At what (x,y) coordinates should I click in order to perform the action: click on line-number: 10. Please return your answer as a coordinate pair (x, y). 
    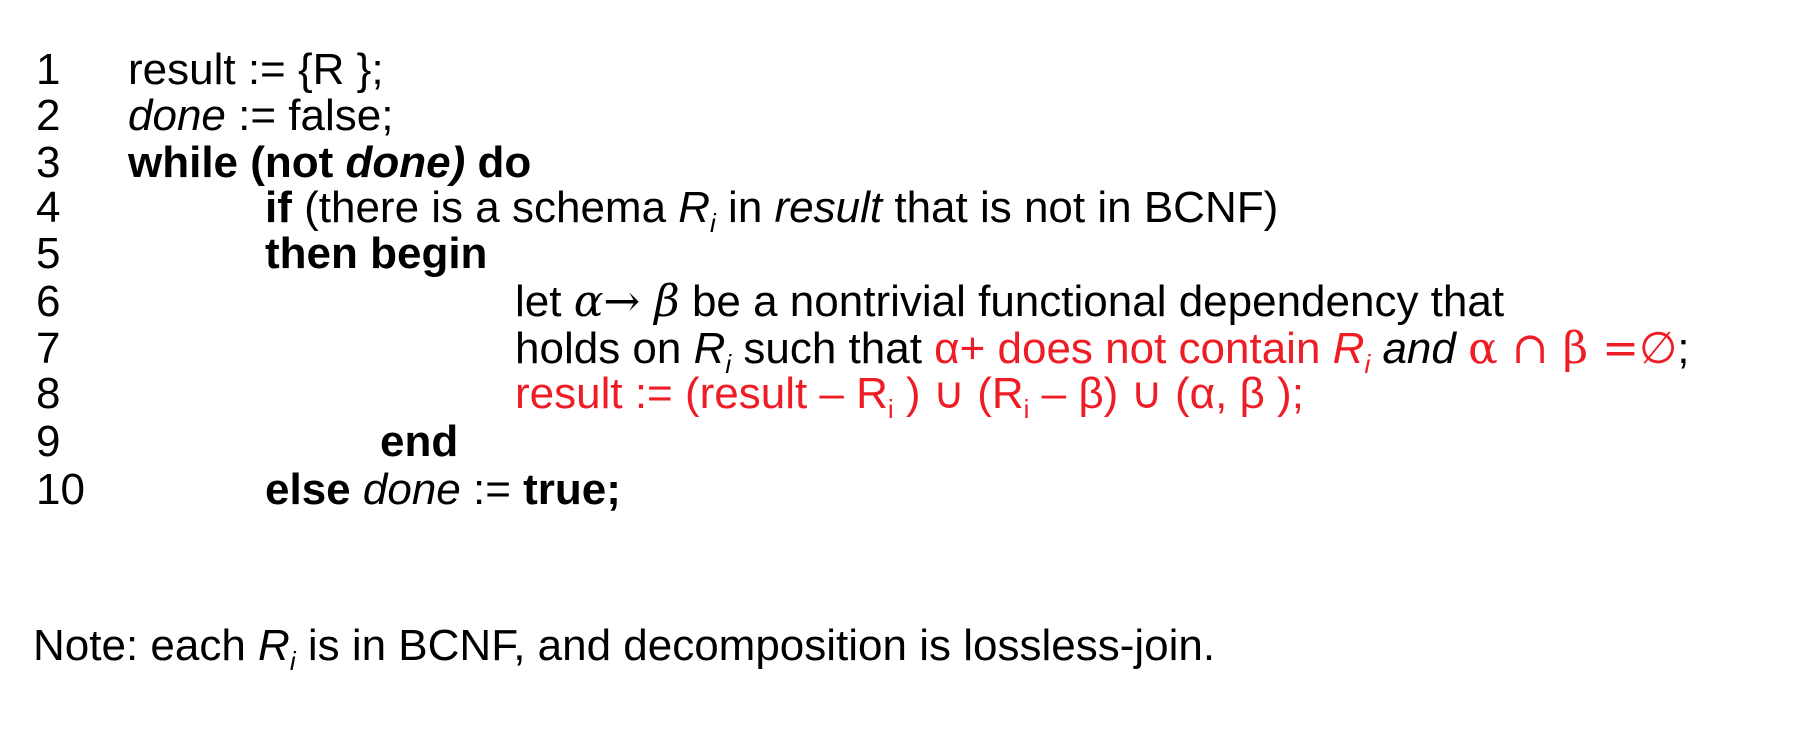
    Looking at the image, I should click on (60, 489).